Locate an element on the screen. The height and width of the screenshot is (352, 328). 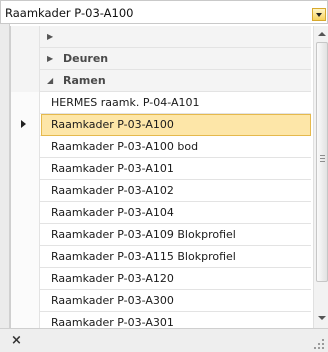
item-label: Raamkader P-03-A104 is located at coordinates (112, 212).